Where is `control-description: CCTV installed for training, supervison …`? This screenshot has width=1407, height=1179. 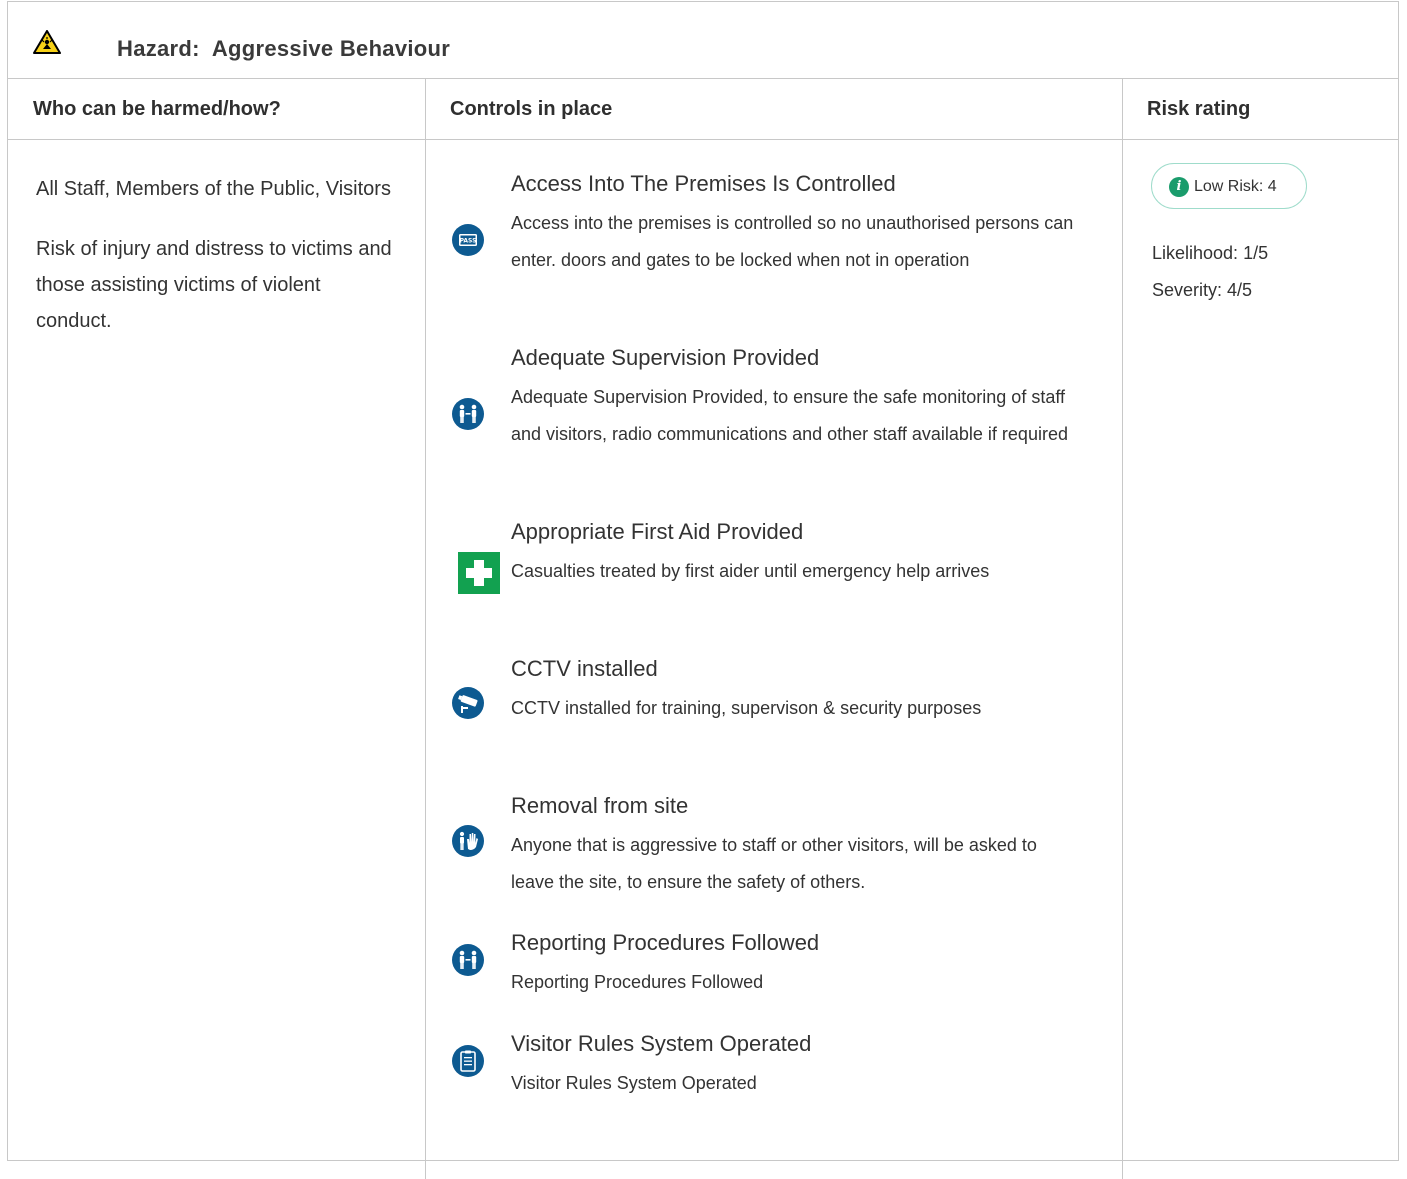
control-description: CCTV installed for training, supervison … is located at coordinates (746, 708).